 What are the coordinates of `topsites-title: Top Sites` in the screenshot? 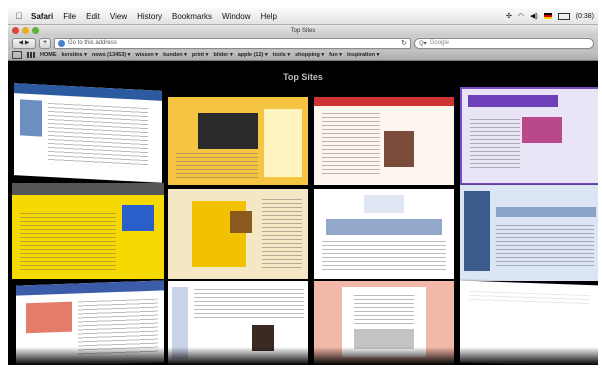 It's located at (303, 77).